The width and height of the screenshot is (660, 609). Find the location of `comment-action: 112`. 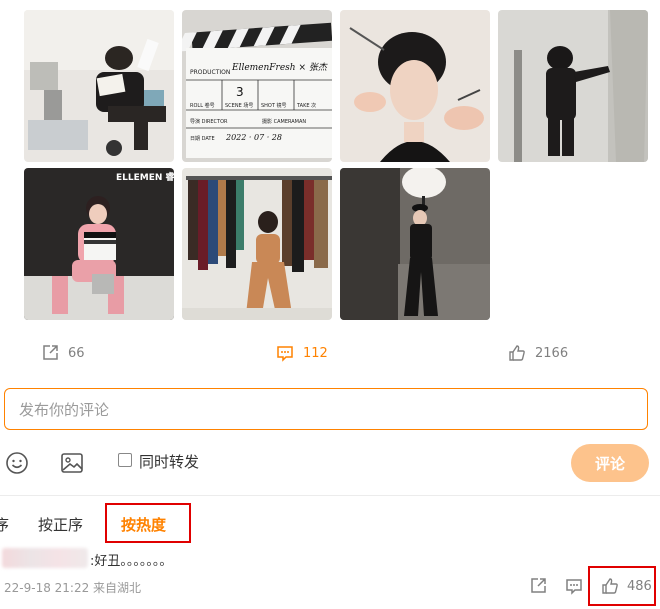

comment-action: 112 is located at coordinates (301, 353).